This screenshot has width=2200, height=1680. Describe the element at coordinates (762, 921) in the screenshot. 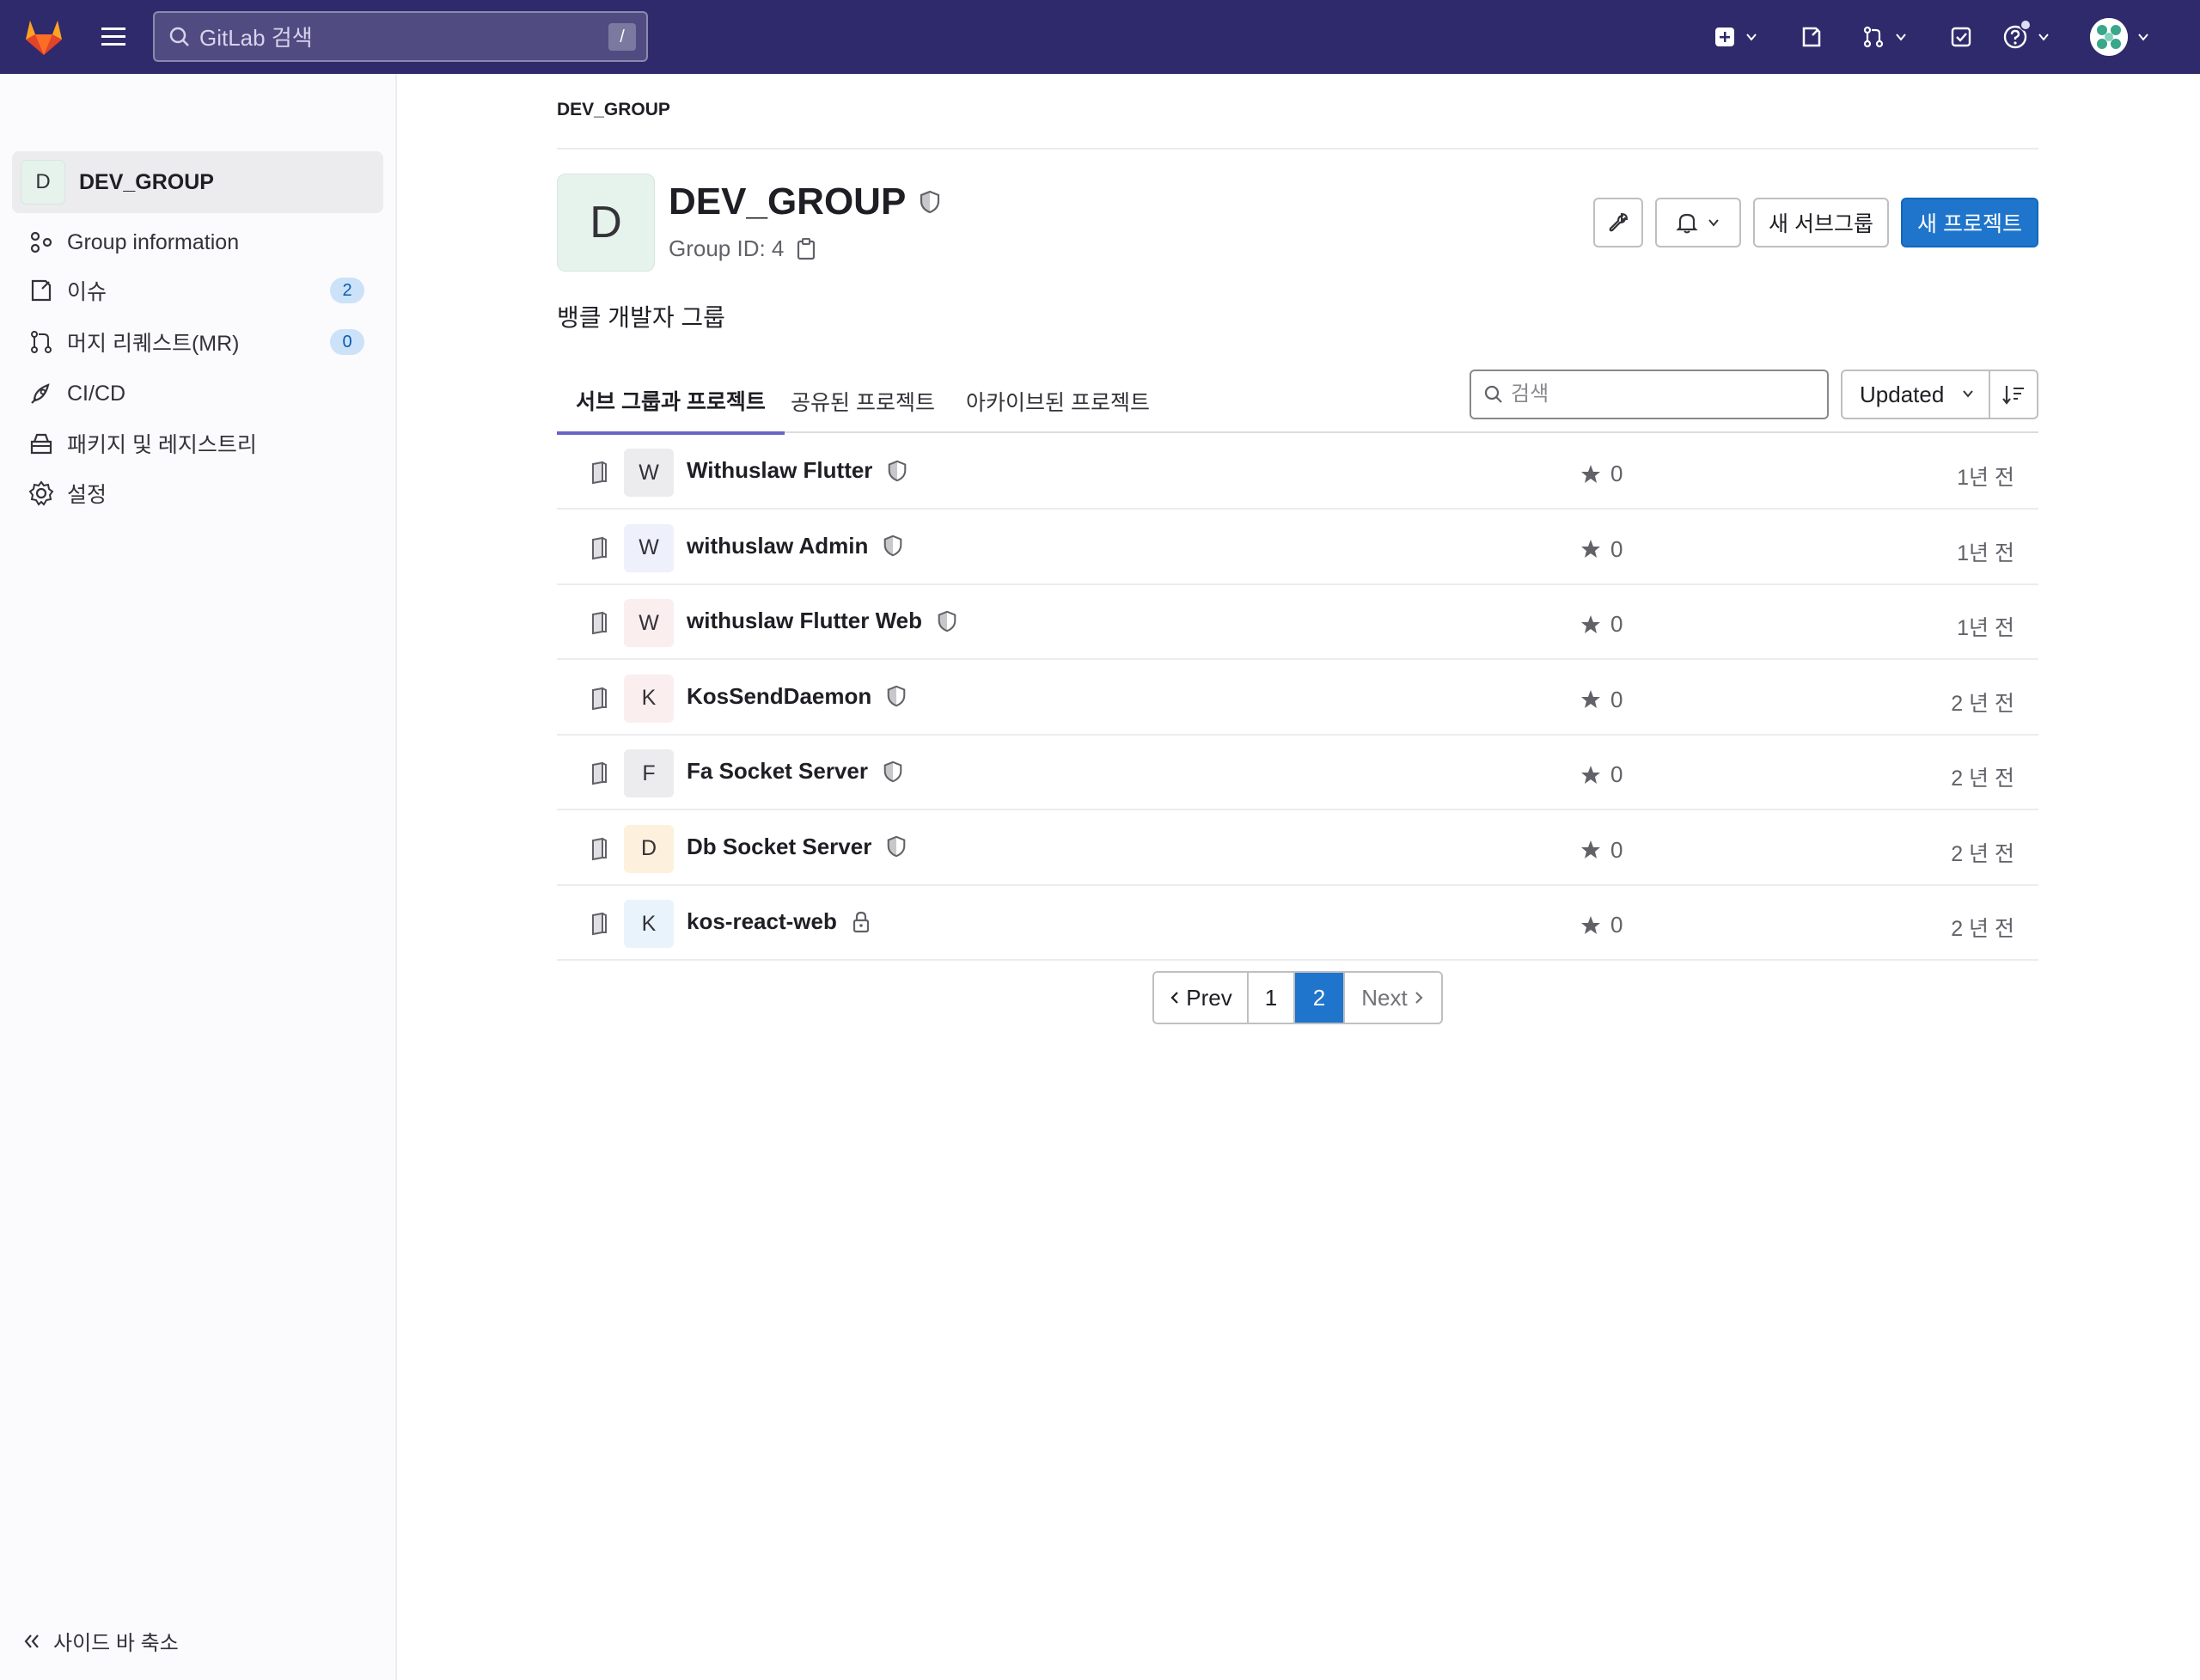

I see `project-name: kos-react-web` at that location.